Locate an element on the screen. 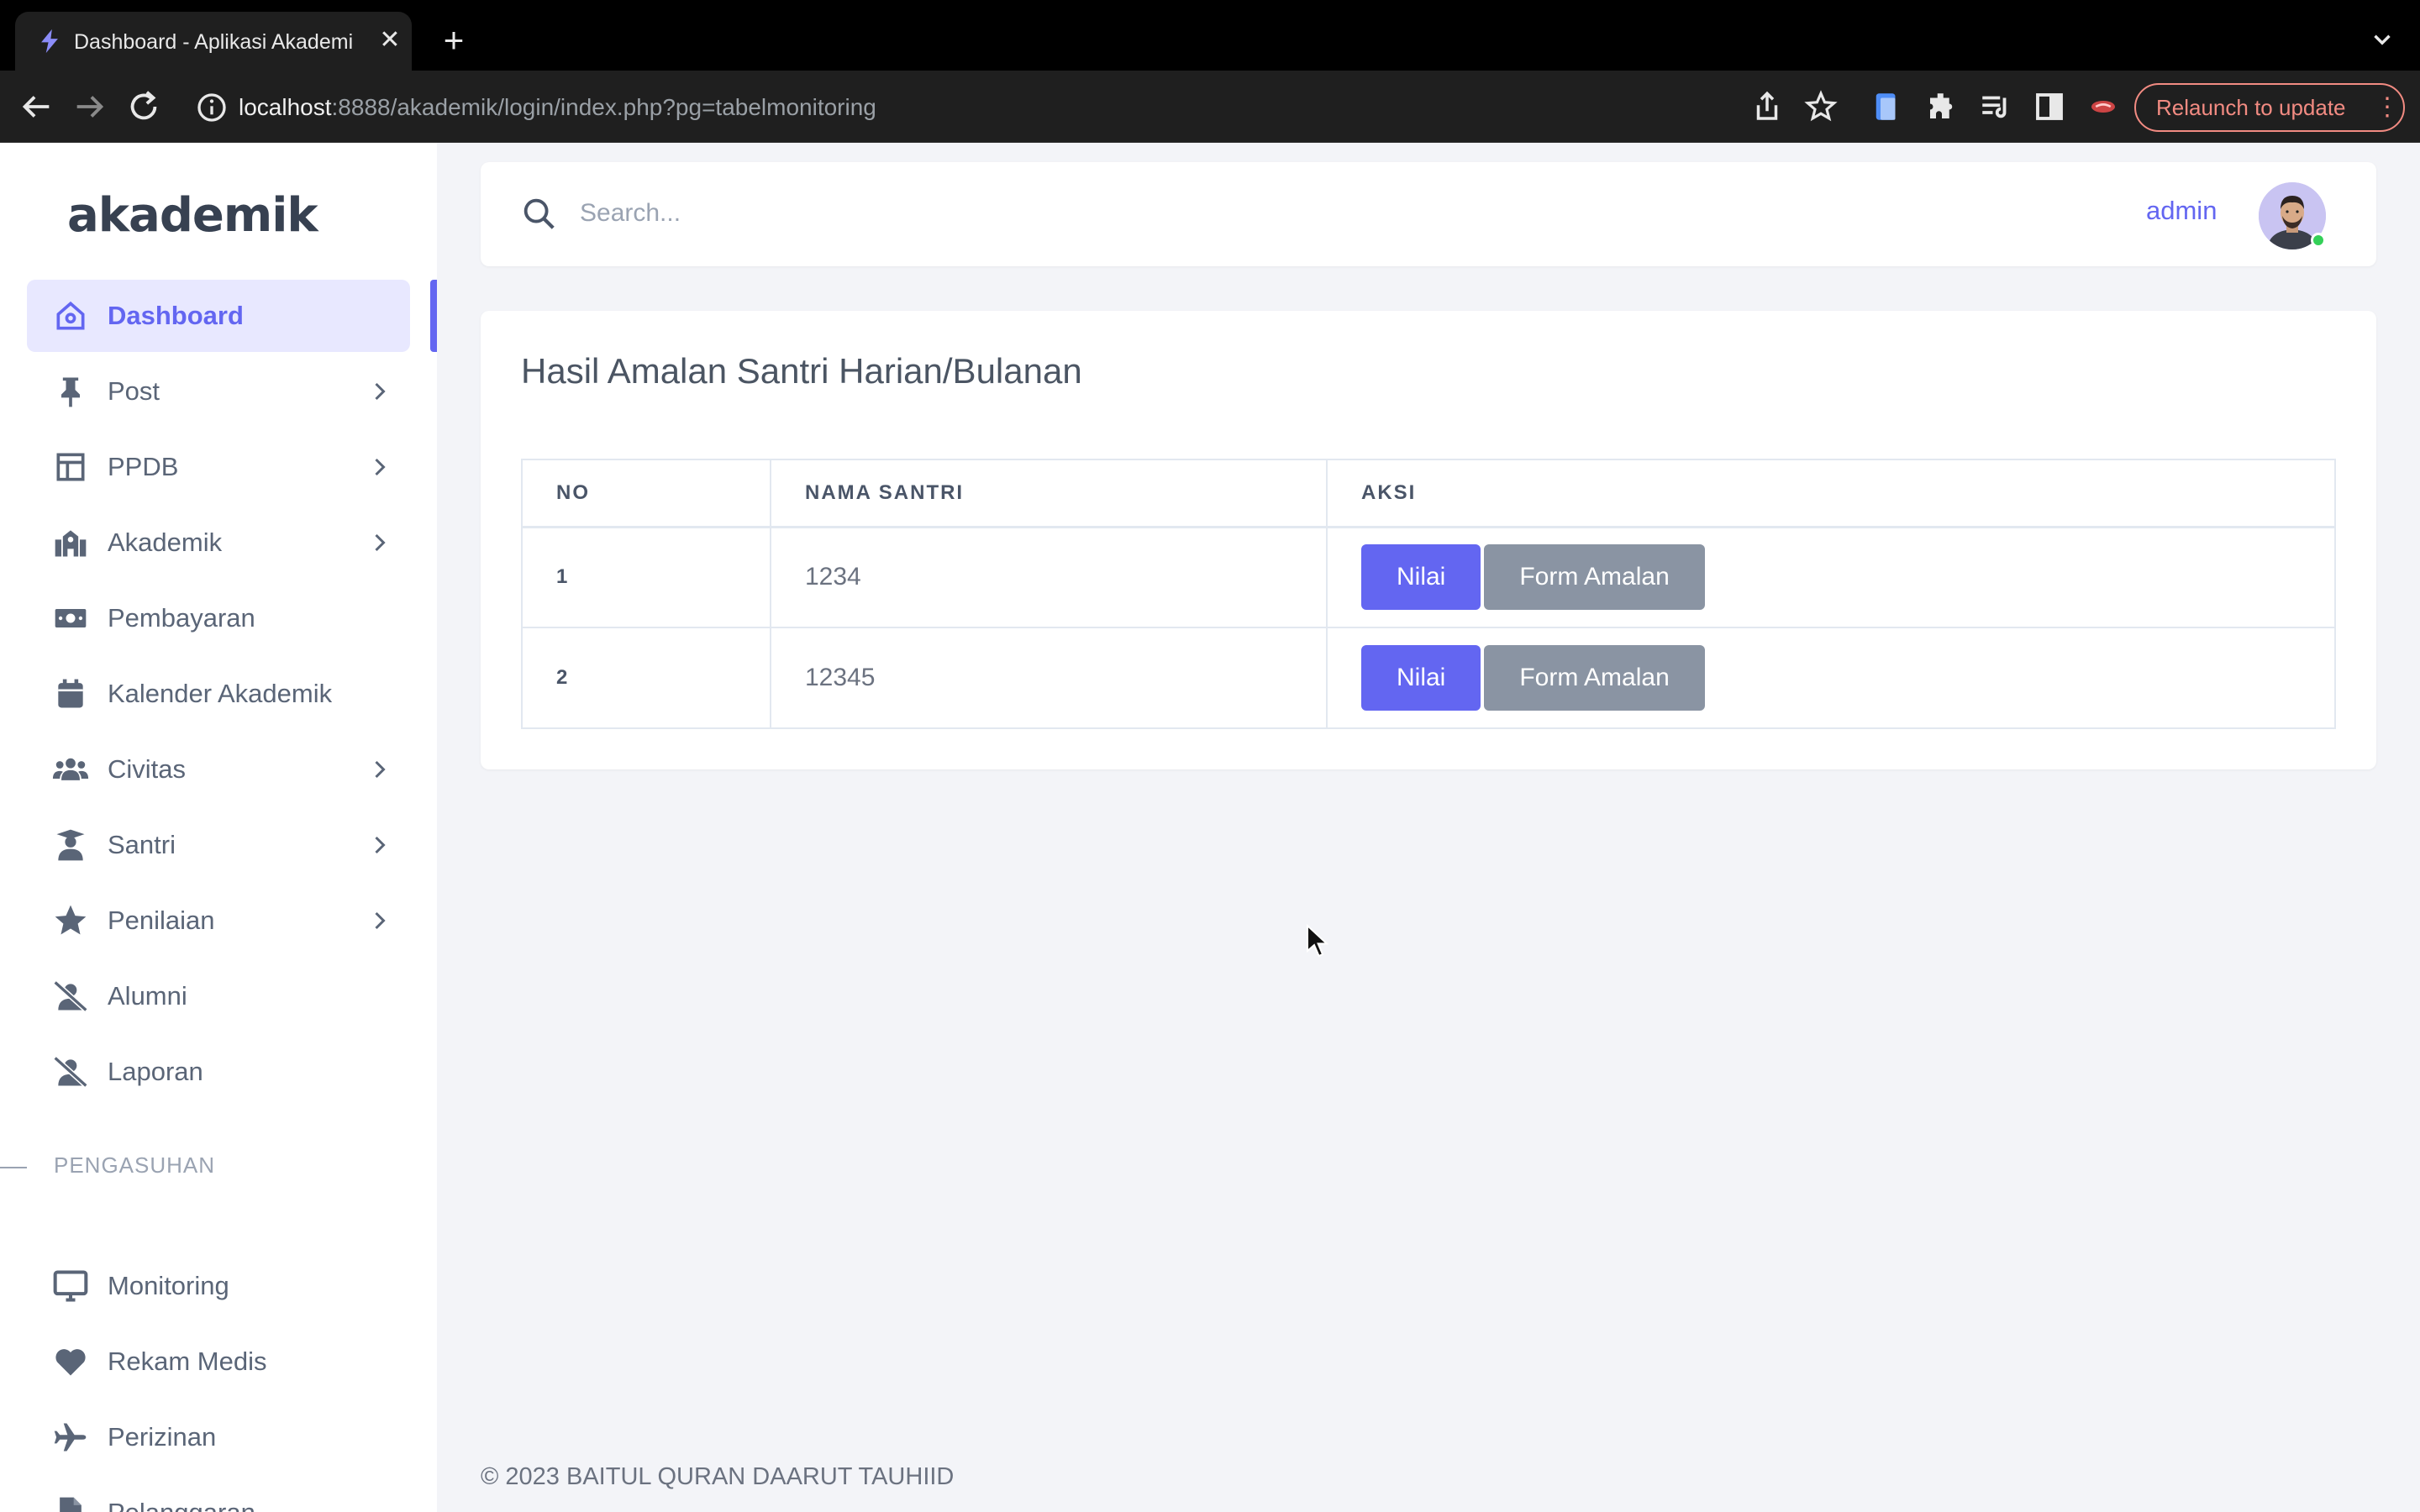 Image resolution: width=2420 pixels, height=1512 pixels. users-icon is located at coordinates (70, 769).